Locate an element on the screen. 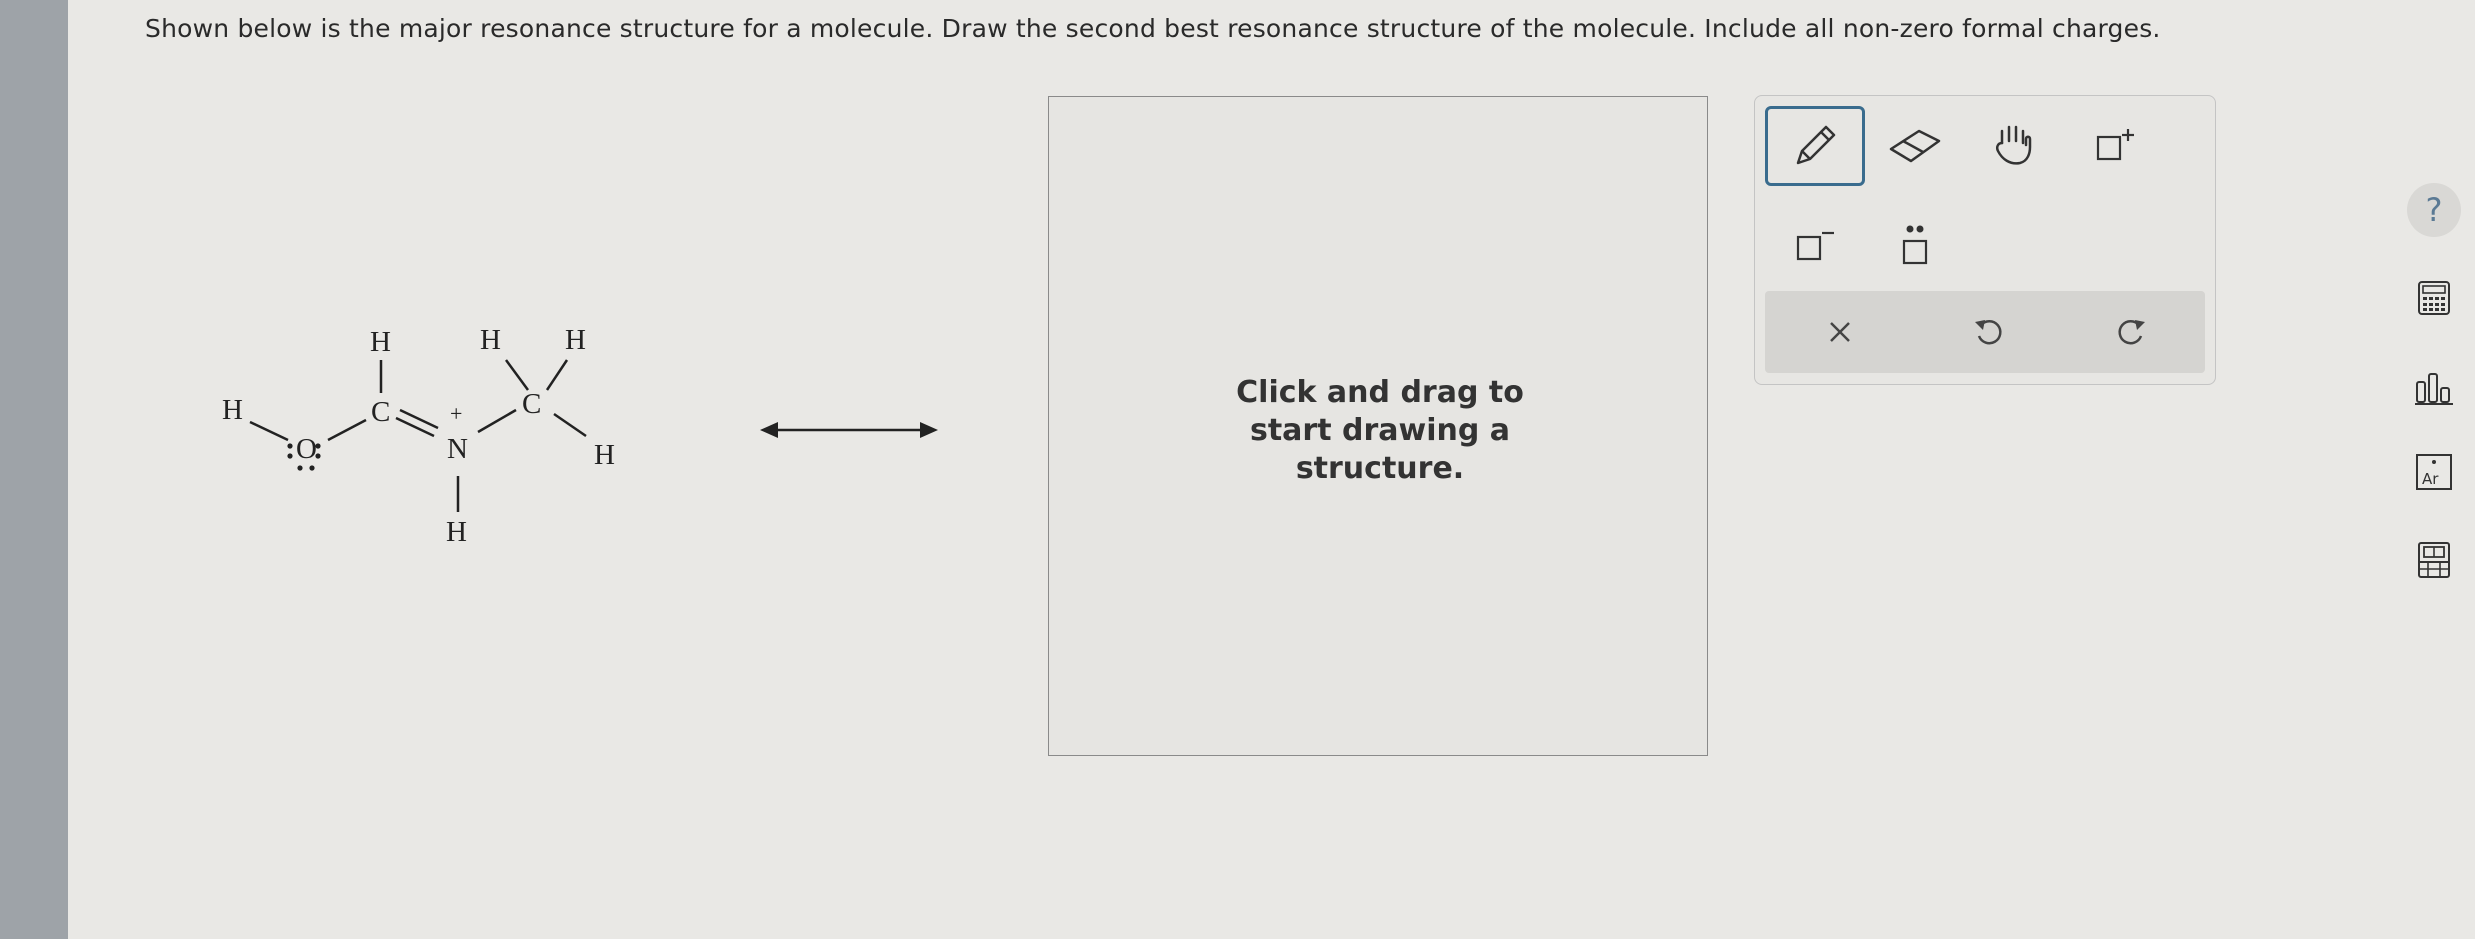 This screenshot has height=939, width=2475. pencil-tool-button is located at coordinates (1815, 146).